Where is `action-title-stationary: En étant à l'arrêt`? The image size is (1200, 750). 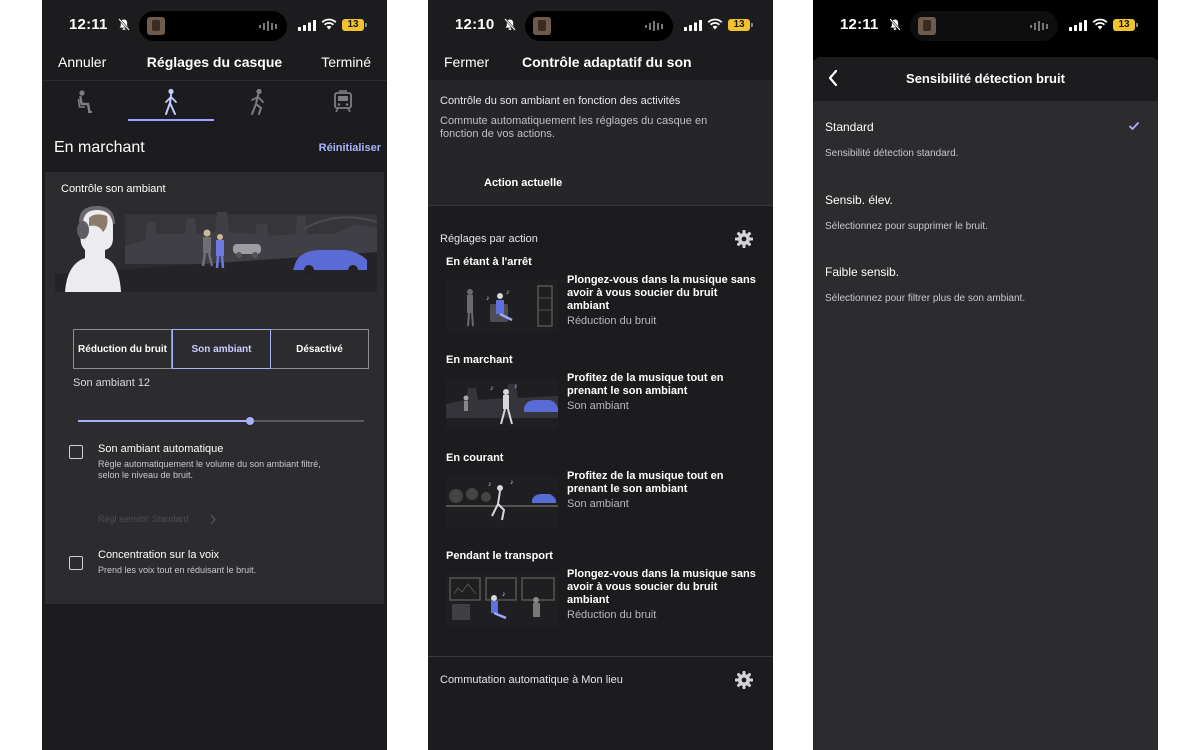
action-title-stationary: En étant à l'arrêt is located at coordinates (489, 262).